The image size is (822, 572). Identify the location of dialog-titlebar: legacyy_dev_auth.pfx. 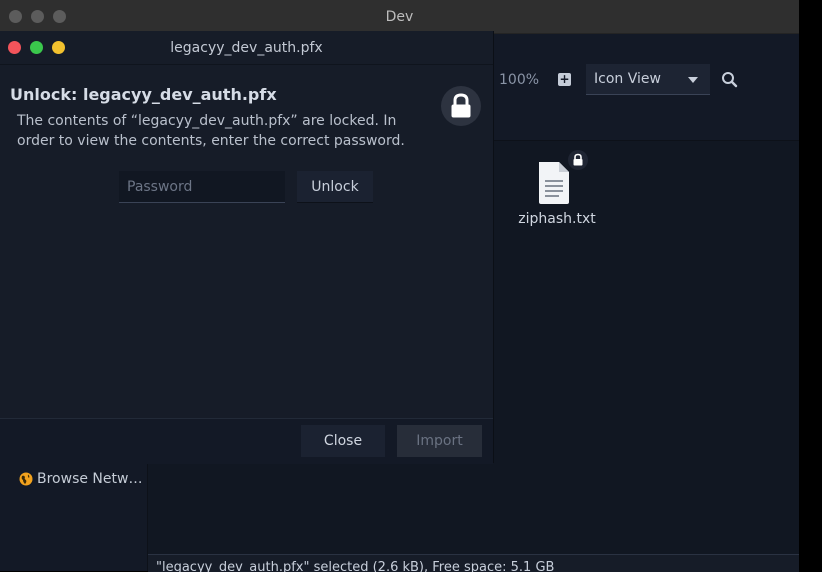
(246, 48).